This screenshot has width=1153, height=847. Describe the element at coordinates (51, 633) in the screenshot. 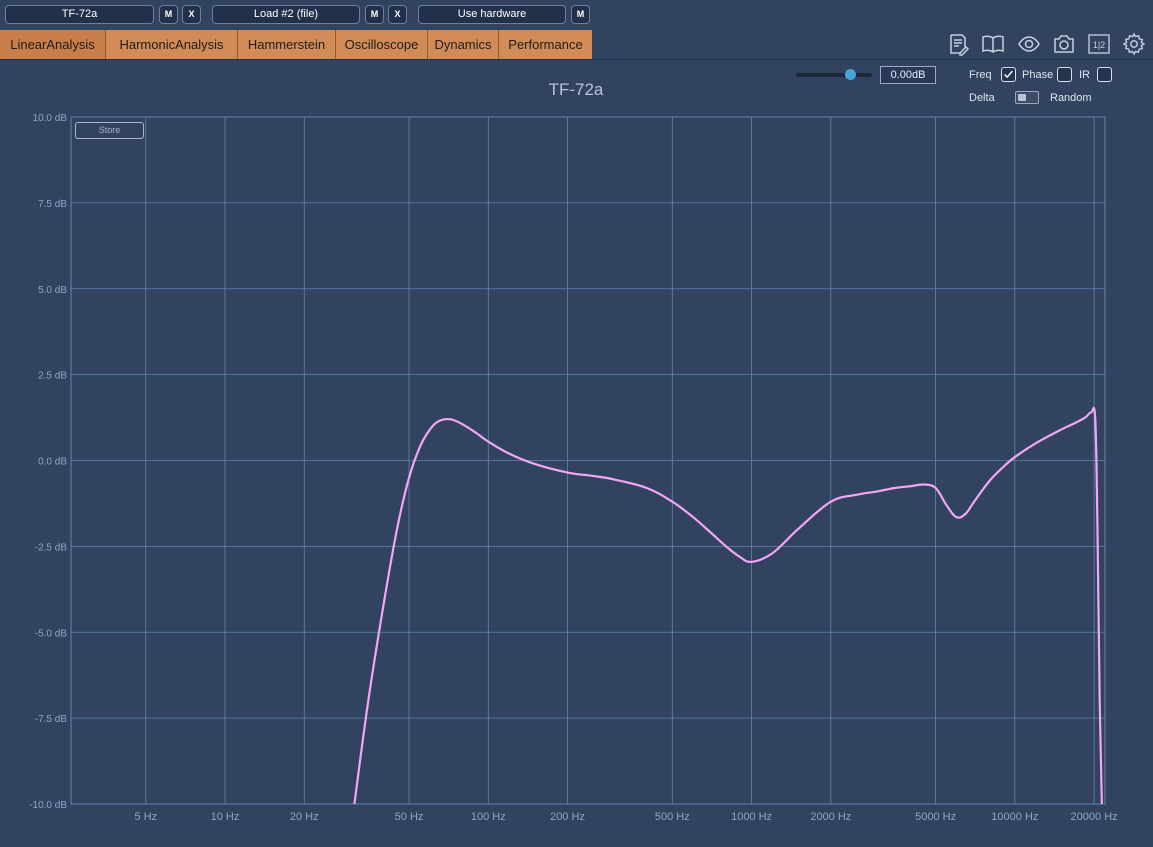

I see `y-tick-label: -5.0 dB` at that location.